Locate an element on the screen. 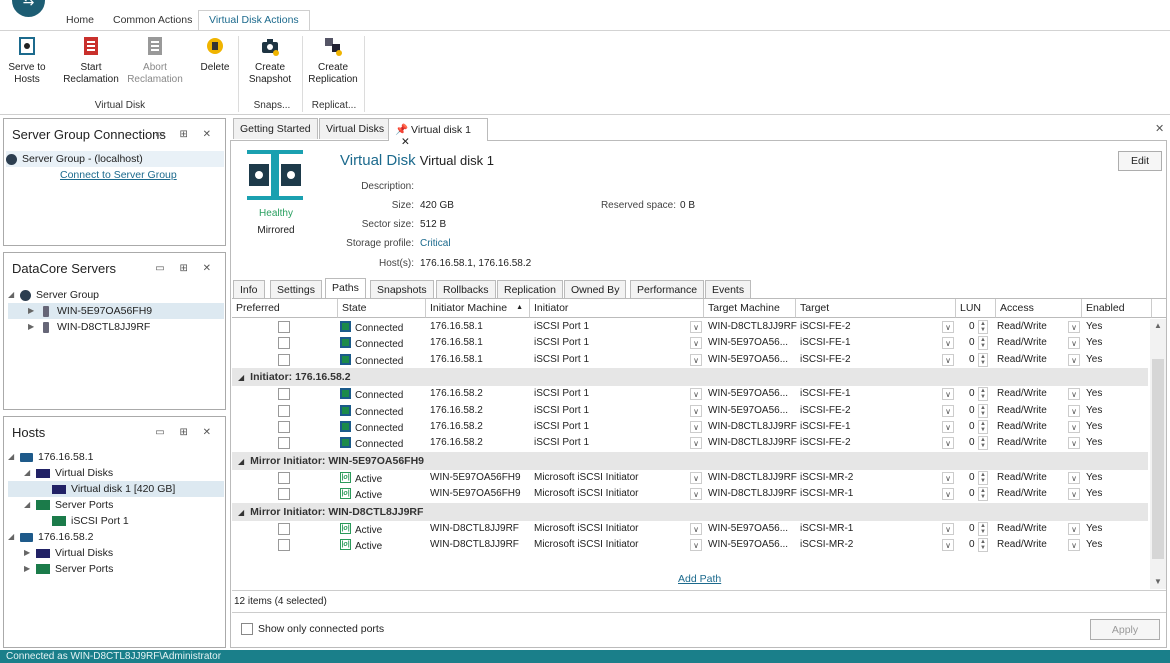  subtab-owned-by: Owned By is located at coordinates (595, 289).